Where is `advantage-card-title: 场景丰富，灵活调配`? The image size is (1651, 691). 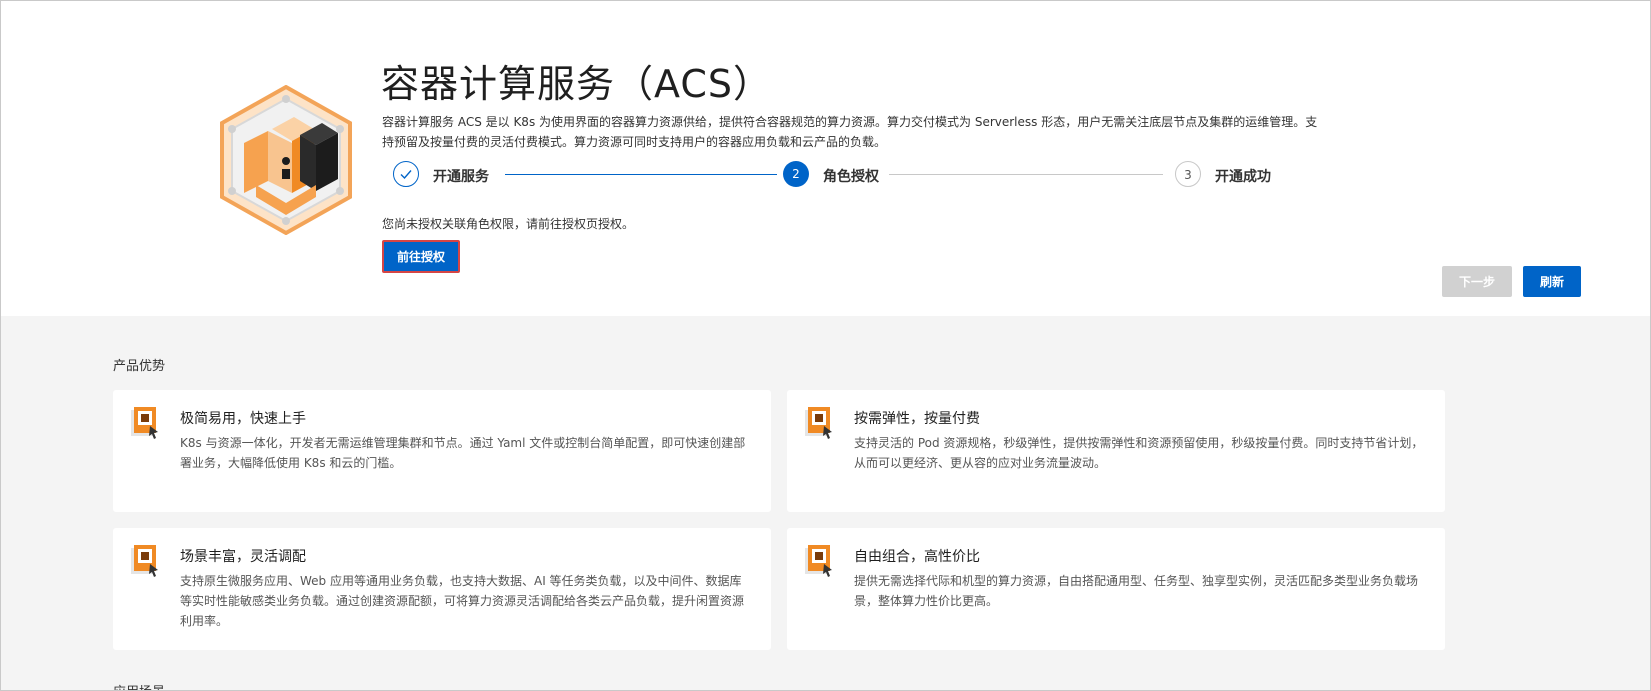 advantage-card-title: 场景丰富，灵活调配 is located at coordinates (243, 557).